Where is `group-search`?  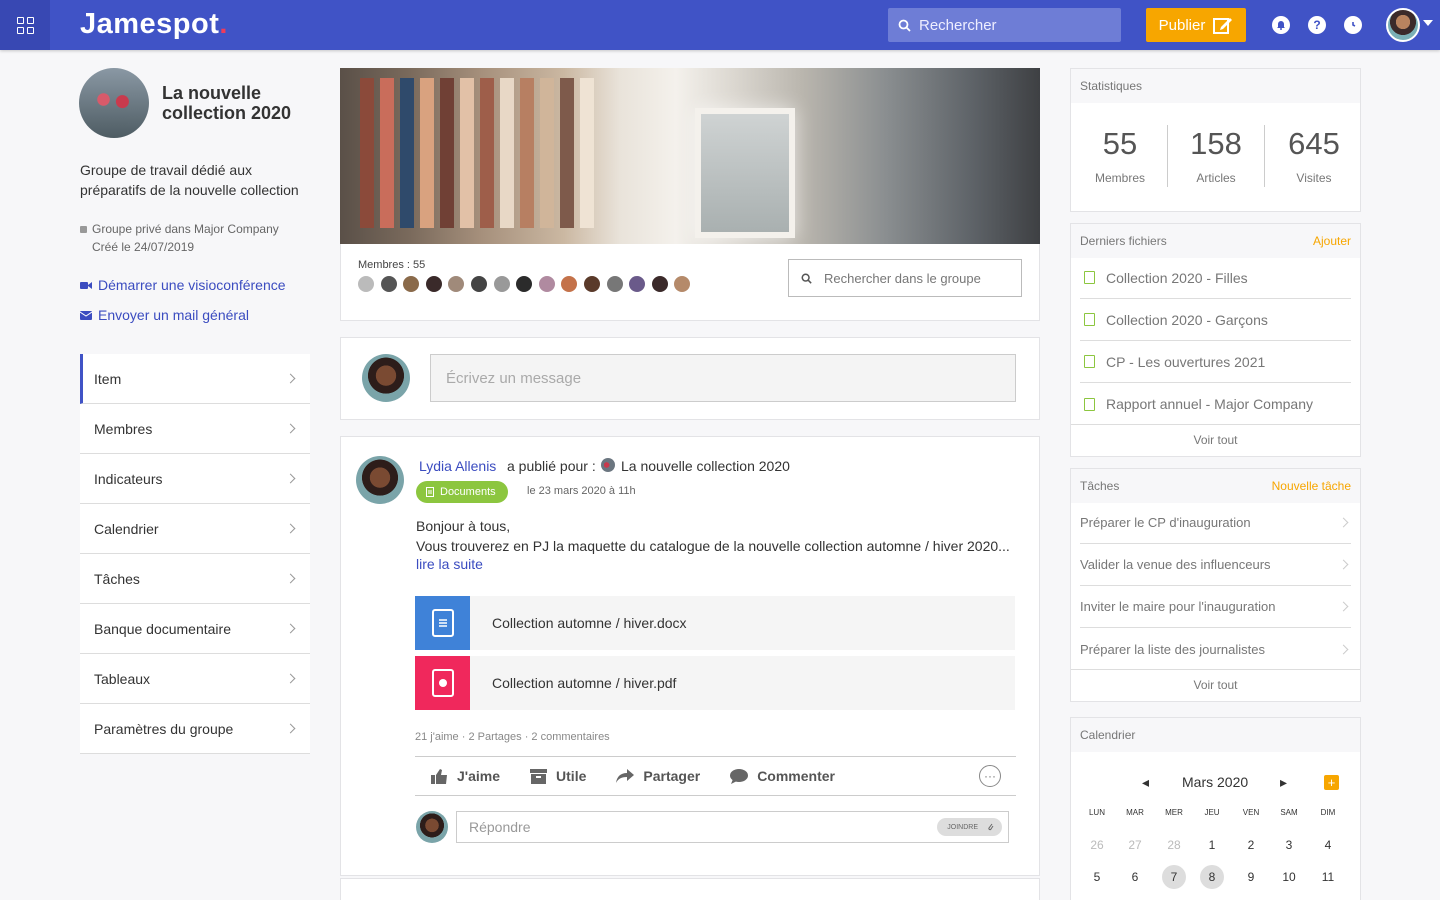
group-search is located at coordinates (905, 278).